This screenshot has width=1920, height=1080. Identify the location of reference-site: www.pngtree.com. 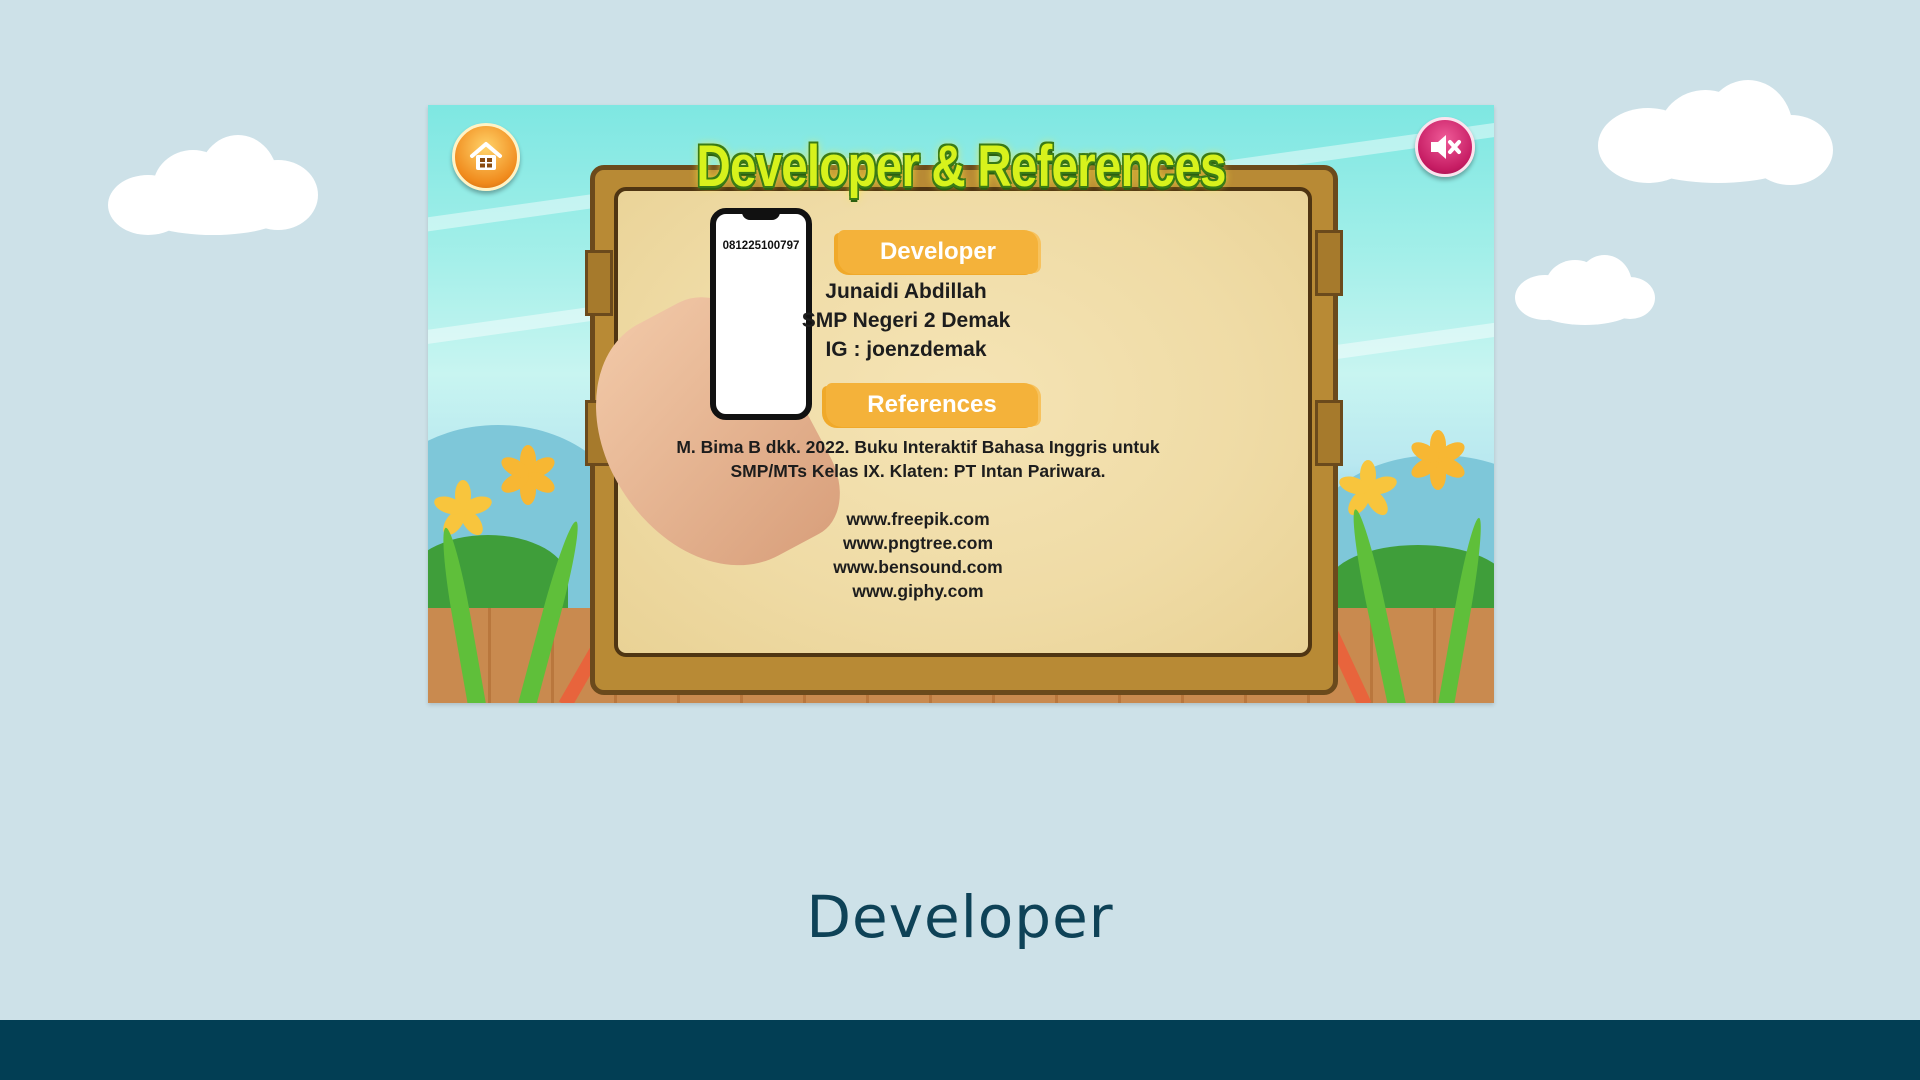
(918, 543).